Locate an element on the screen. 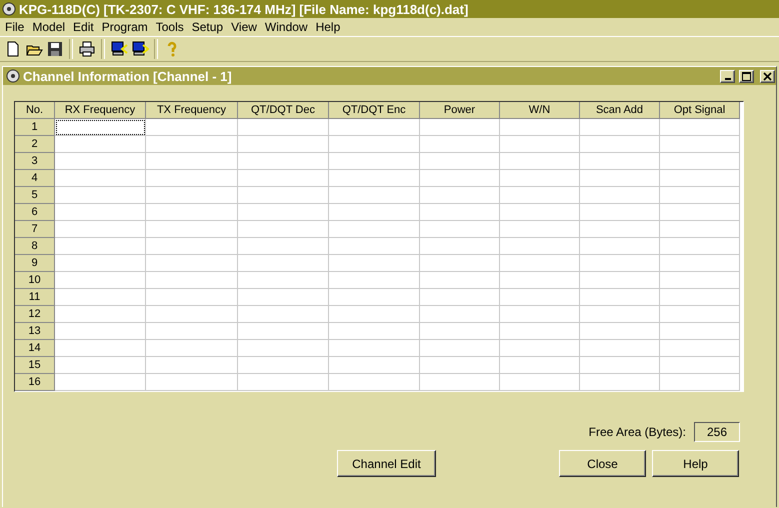 This screenshot has height=508, width=779. printer-icon is located at coordinates (87, 49).